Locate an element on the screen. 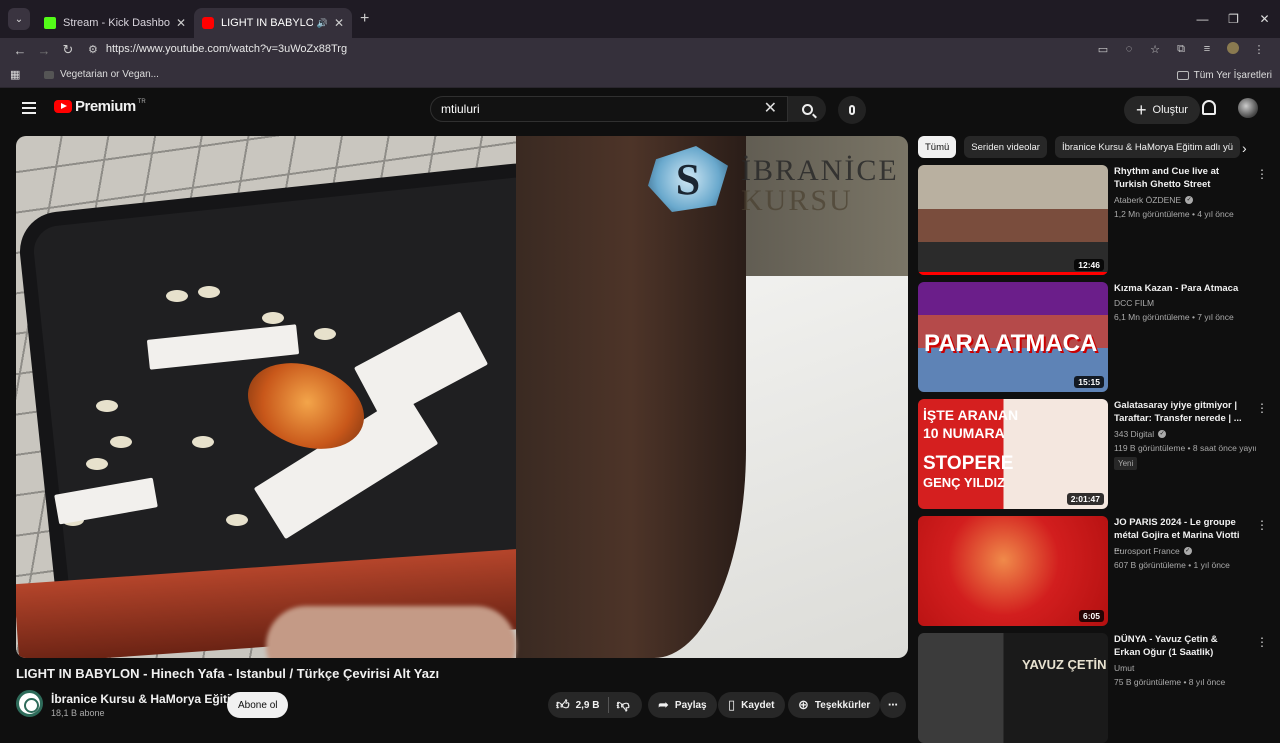 This screenshot has height=743, width=1280. chevron-right-icon: › is located at coordinates (1244, 148).